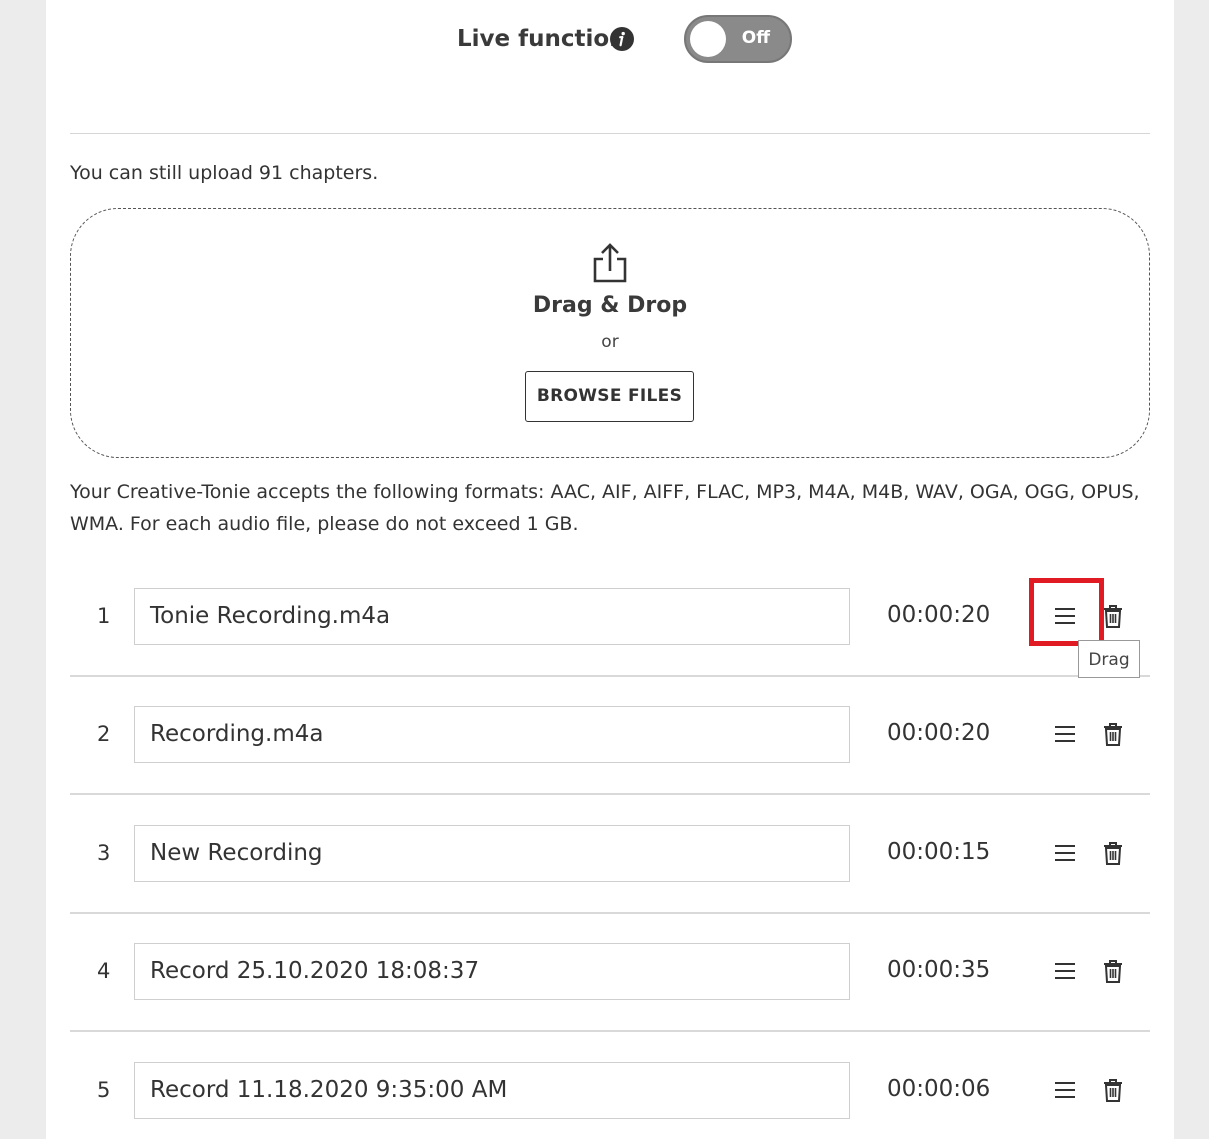  What do you see at coordinates (755, 38) in the screenshot?
I see `toggle-state-label: Off` at bounding box center [755, 38].